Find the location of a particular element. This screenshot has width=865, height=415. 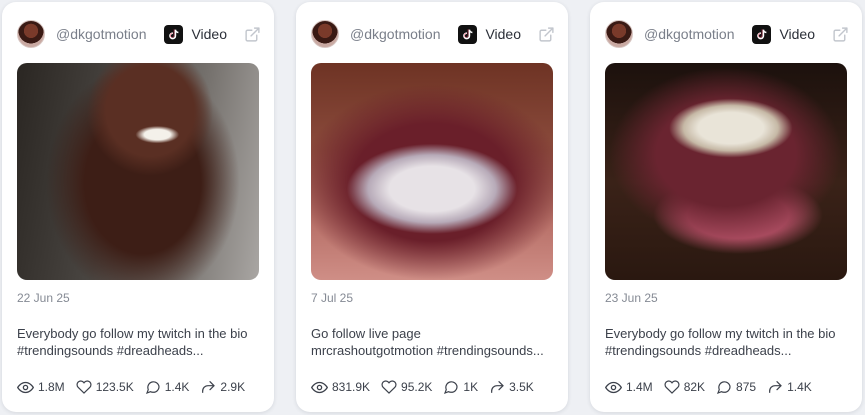

views-count: 831.9K is located at coordinates (351, 387).